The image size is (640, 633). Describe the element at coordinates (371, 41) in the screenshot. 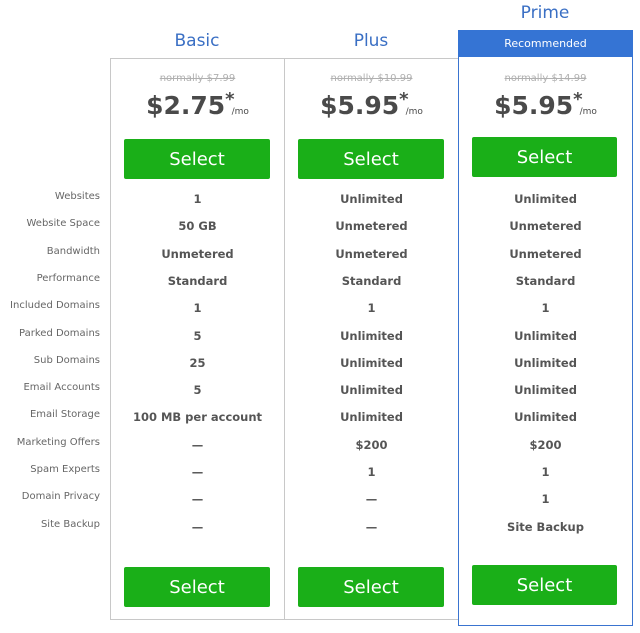

I see `plan-title-plus: Plus` at that location.